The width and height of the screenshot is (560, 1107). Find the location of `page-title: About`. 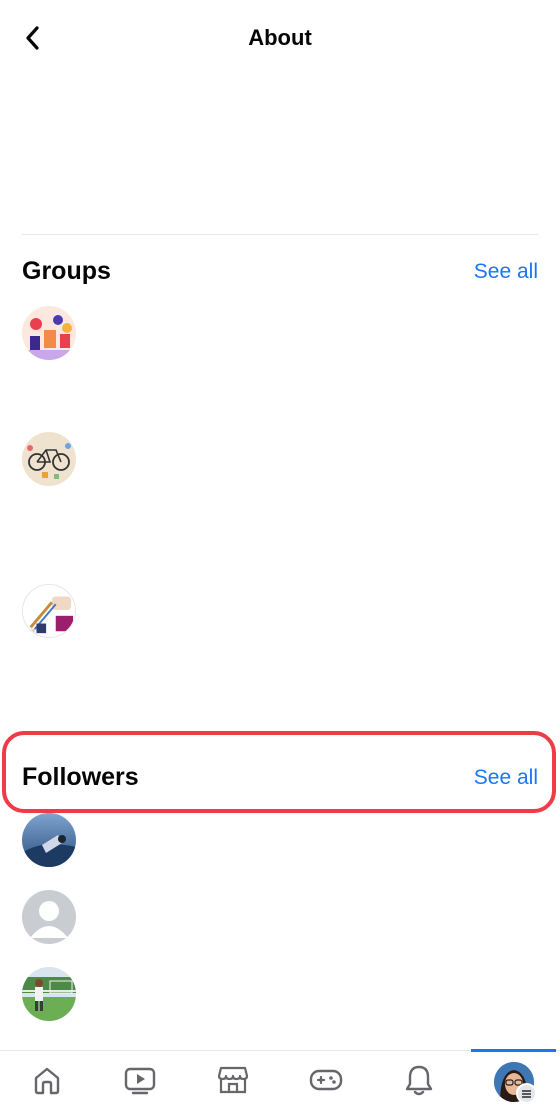

page-title: About is located at coordinates (280, 37).